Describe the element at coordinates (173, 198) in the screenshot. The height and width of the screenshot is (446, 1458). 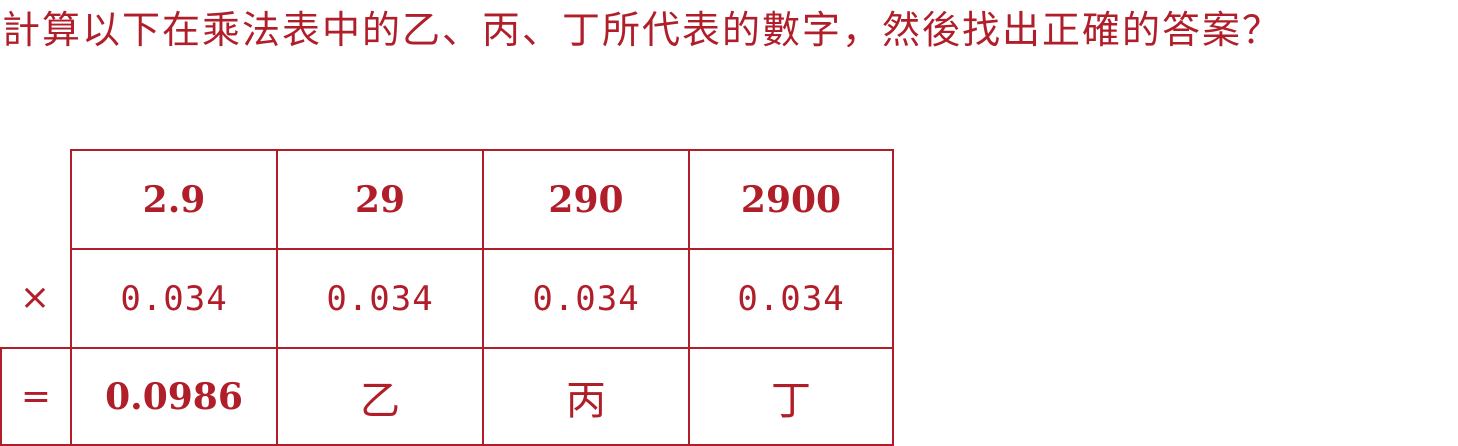
I see `multiplicand-cell: 2.9` at that location.